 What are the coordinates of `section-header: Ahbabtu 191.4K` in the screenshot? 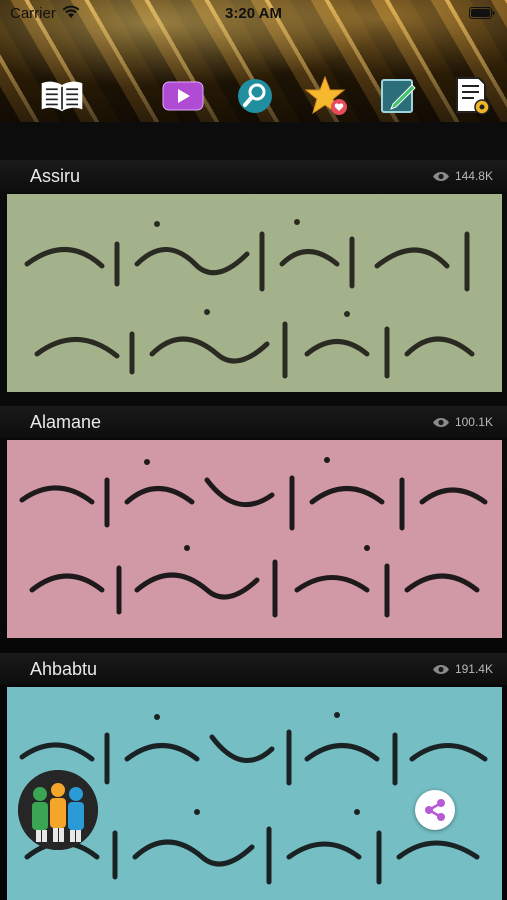 It's located at (253, 669).